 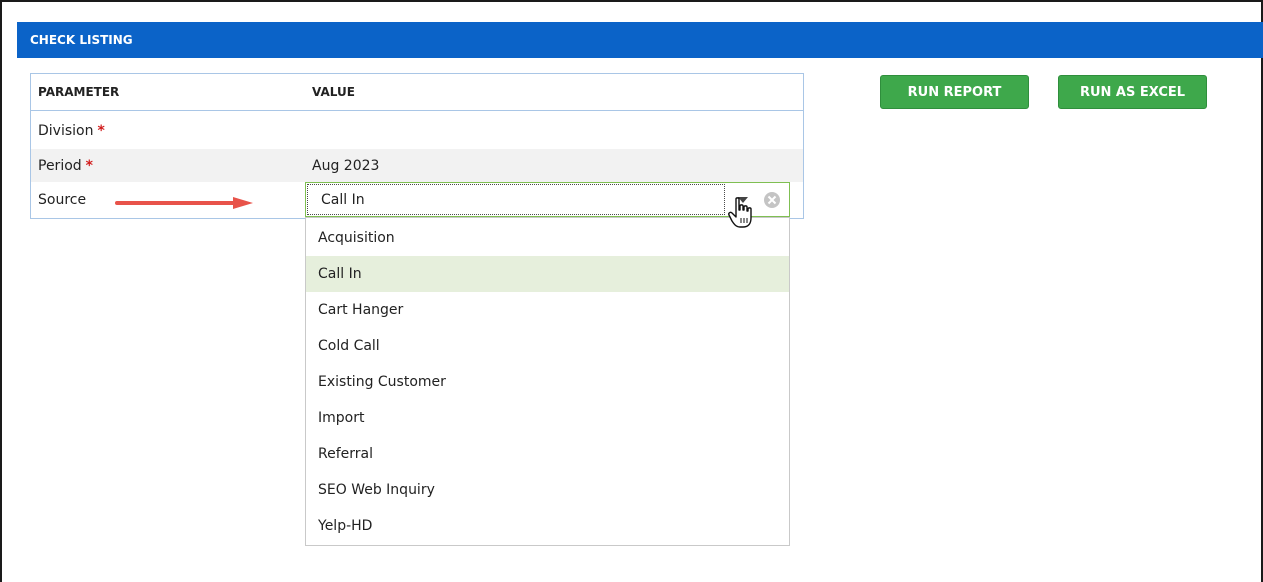 I want to click on parameter-label-period: Period *, so click(x=65, y=166).